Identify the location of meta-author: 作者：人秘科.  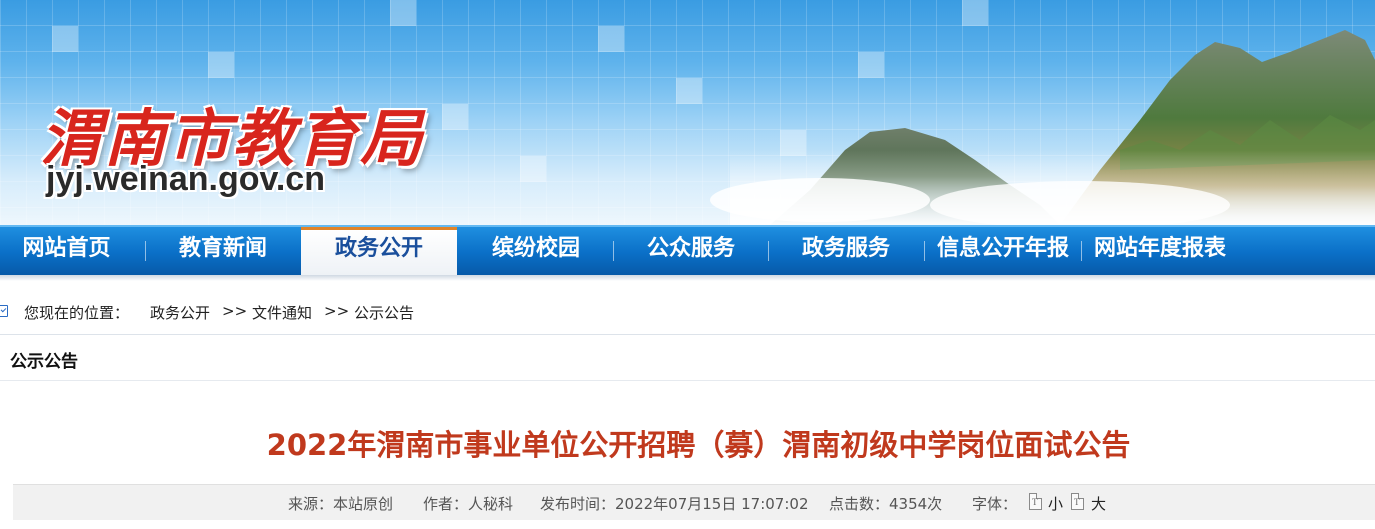
(468, 504).